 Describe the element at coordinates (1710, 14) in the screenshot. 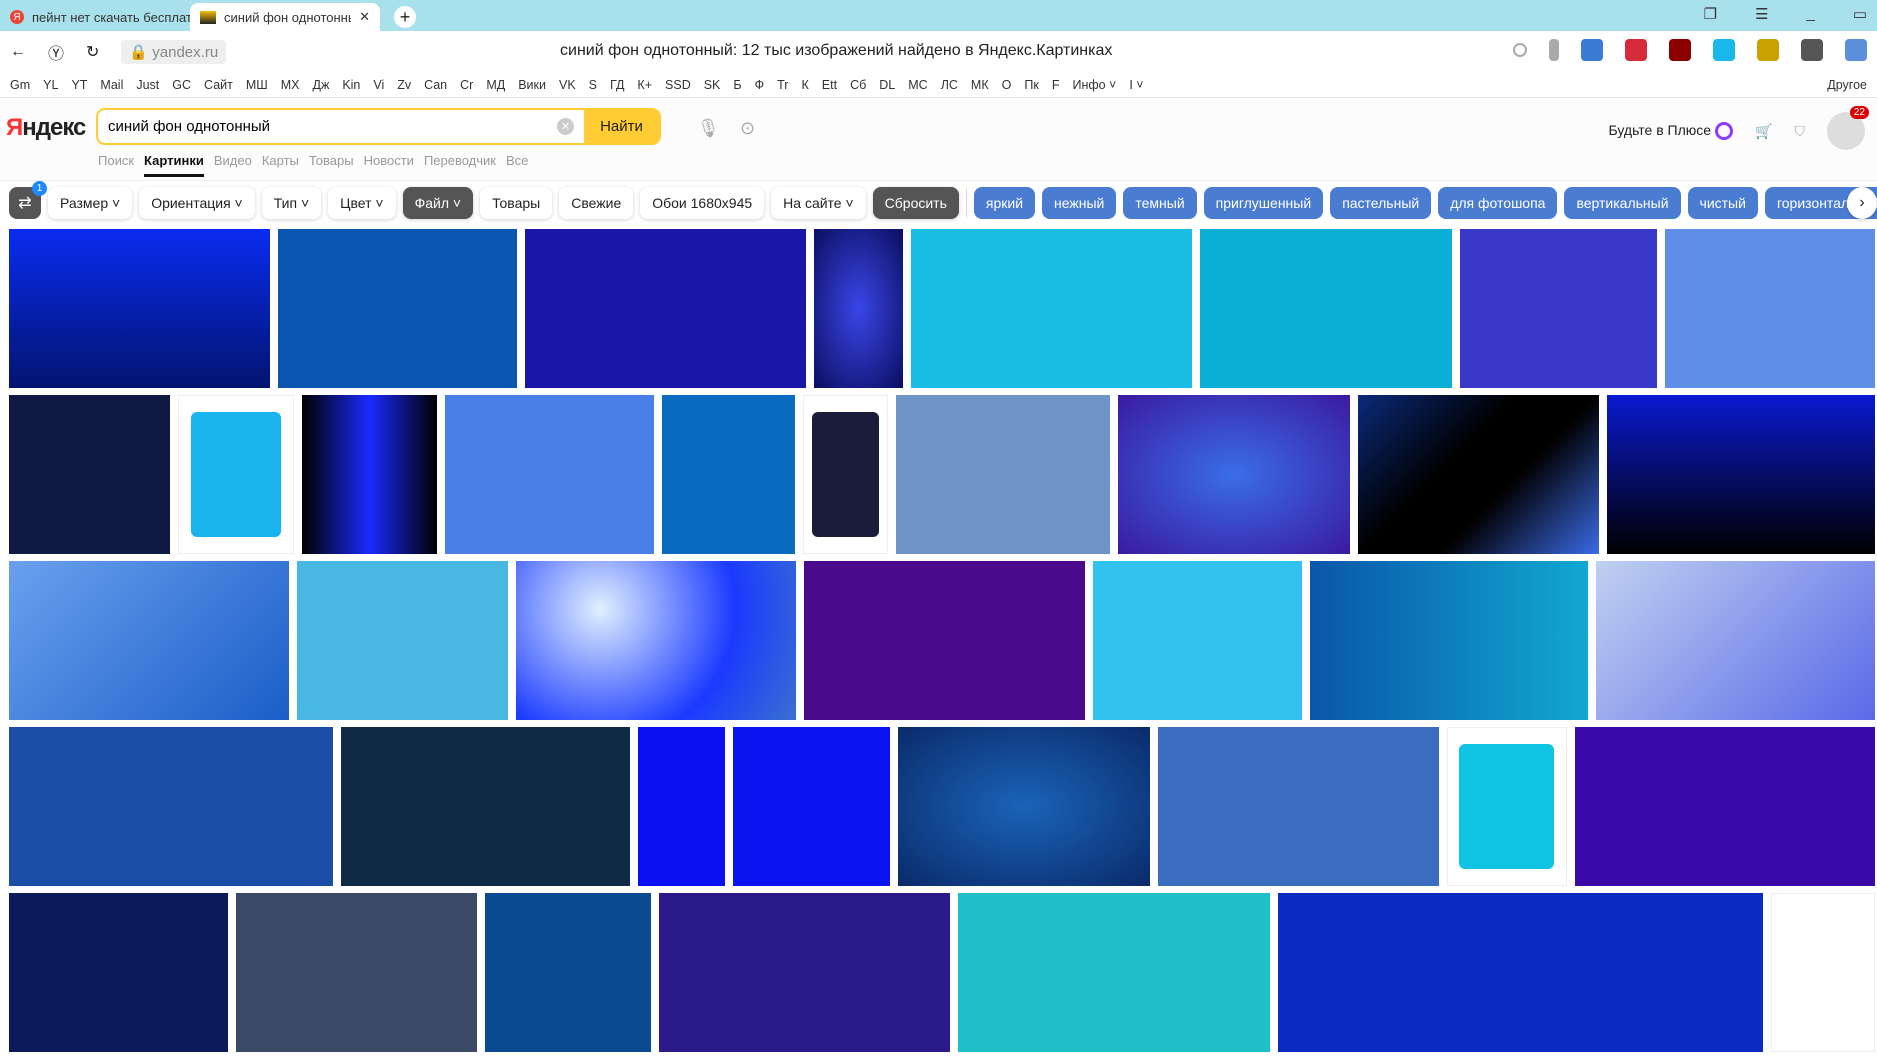

I see `bookmarks-icon: ❐` at that location.